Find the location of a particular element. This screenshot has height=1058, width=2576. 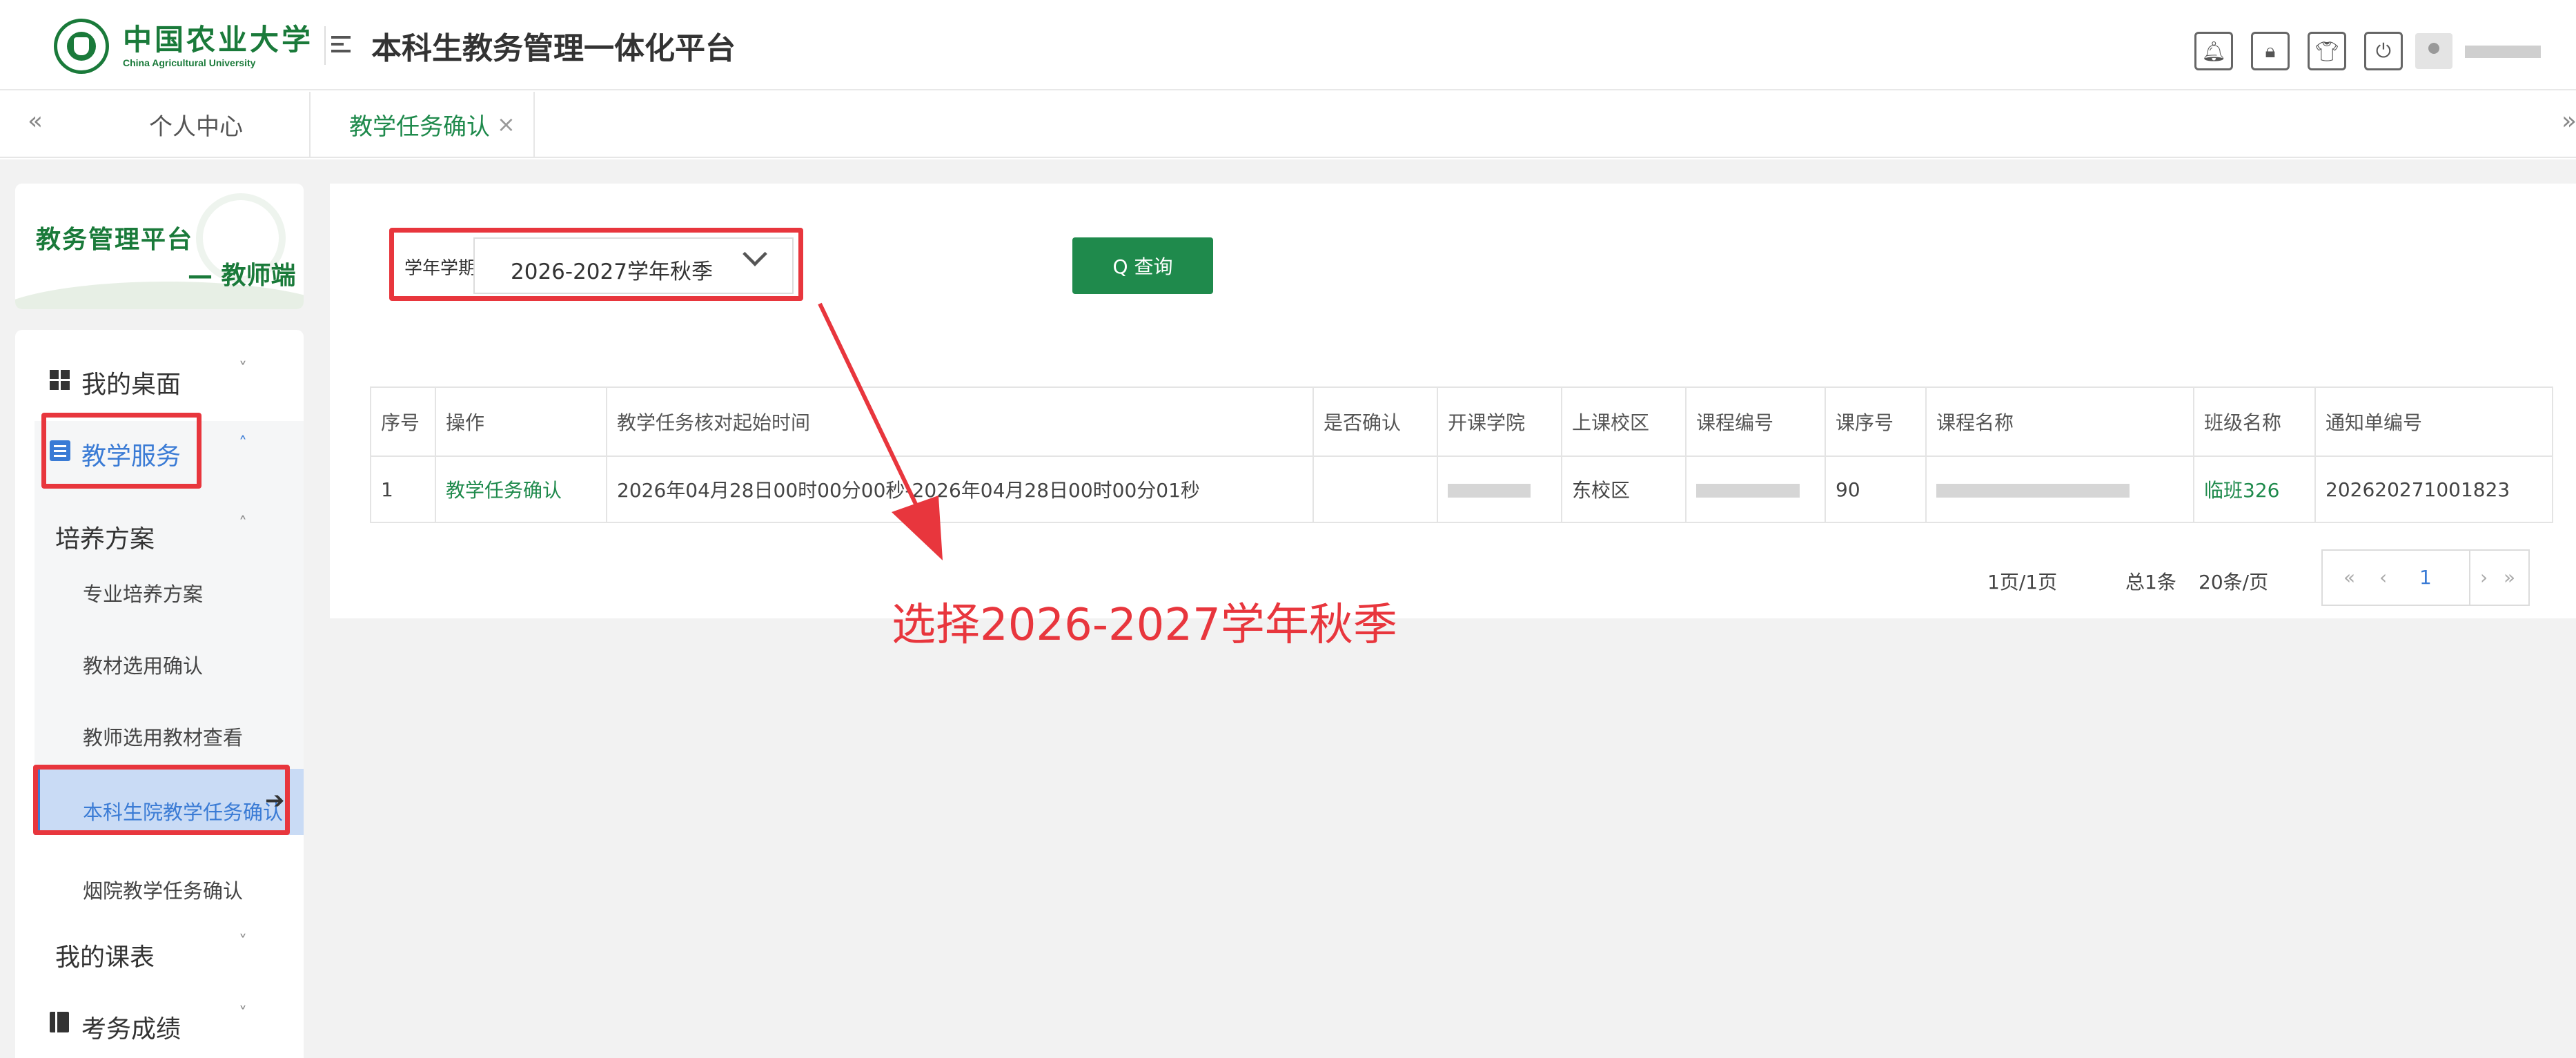

annotation-text: 选择2026-2027学年秋季 is located at coordinates (1144, 625).